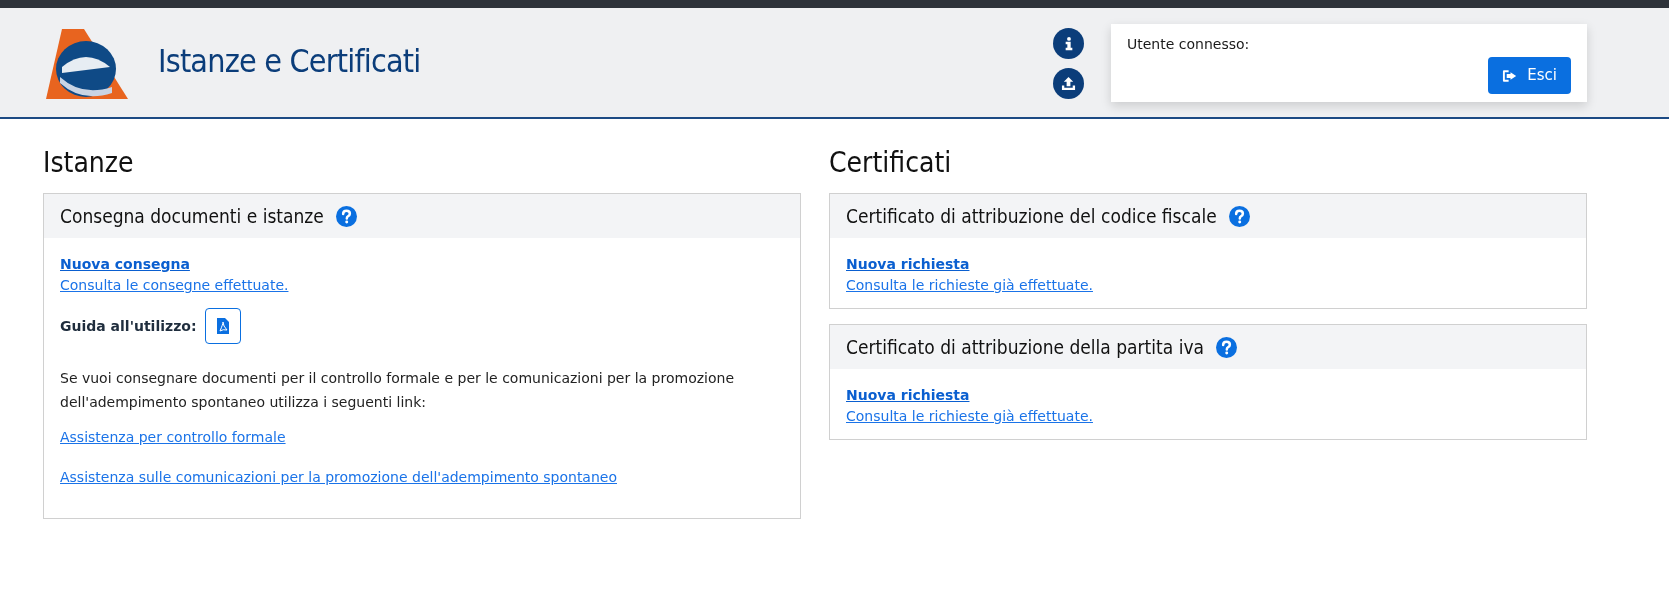 The height and width of the screenshot is (605, 1669). What do you see at coordinates (89, 163) in the screenshot?
I see `section-heading: Istanze` at bounding box center [89, 163].